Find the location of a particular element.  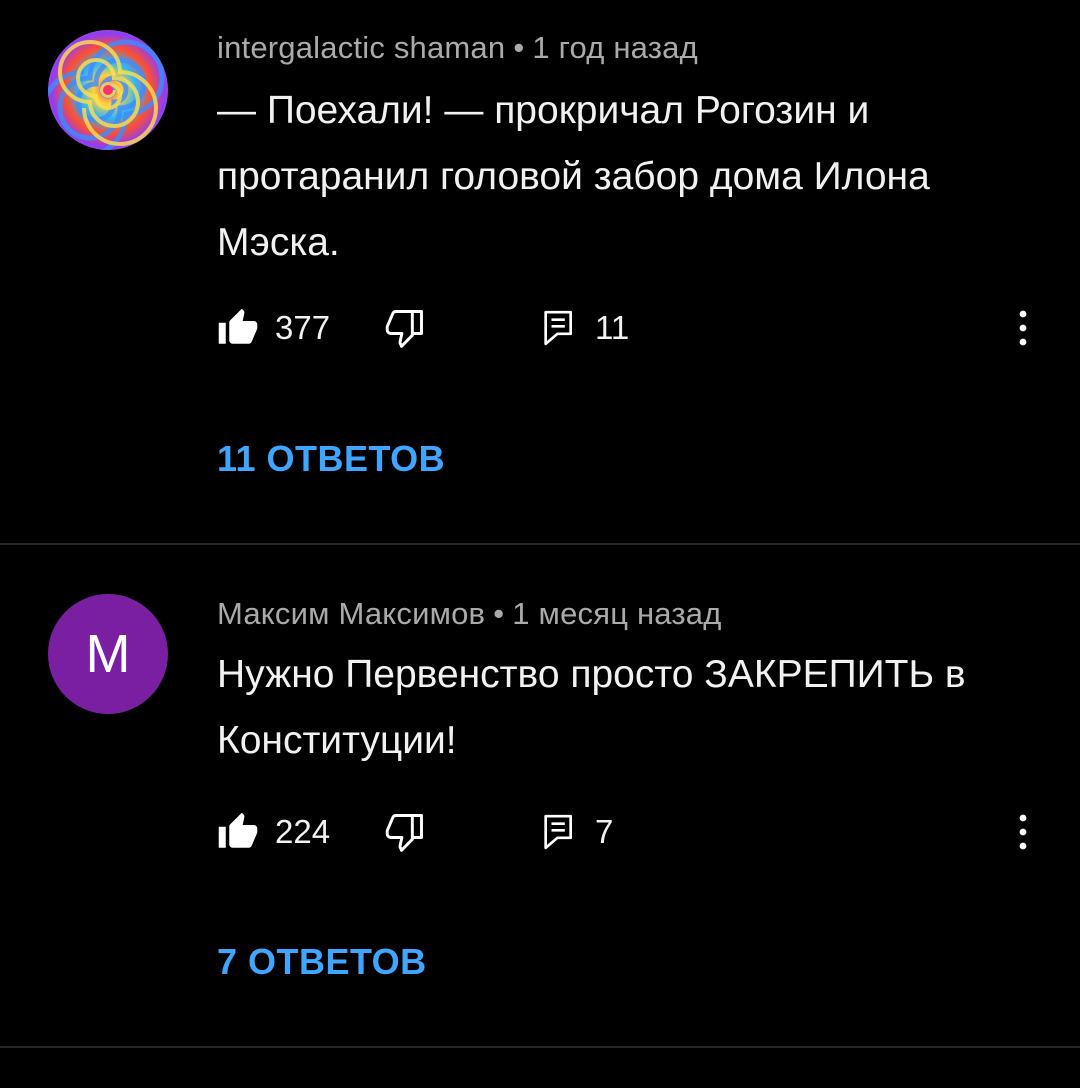

comment-time: 1 месяц назад is located at coordinates (617, 613).